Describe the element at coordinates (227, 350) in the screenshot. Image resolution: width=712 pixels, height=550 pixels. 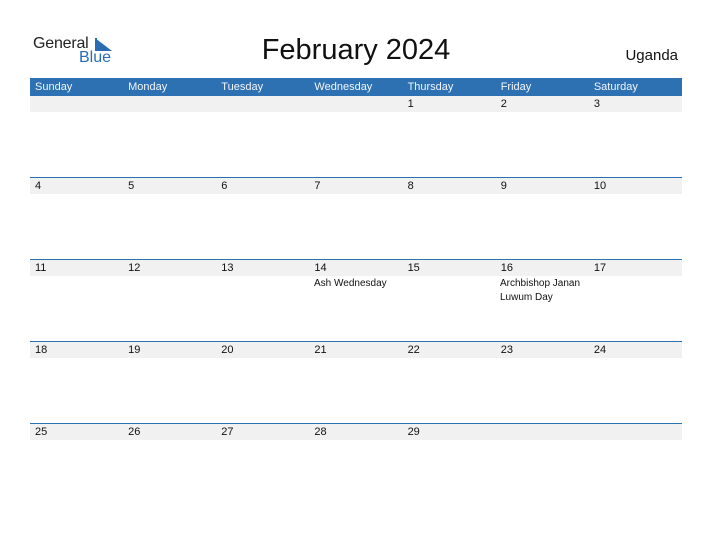
I see `day-number: 20` at that location.